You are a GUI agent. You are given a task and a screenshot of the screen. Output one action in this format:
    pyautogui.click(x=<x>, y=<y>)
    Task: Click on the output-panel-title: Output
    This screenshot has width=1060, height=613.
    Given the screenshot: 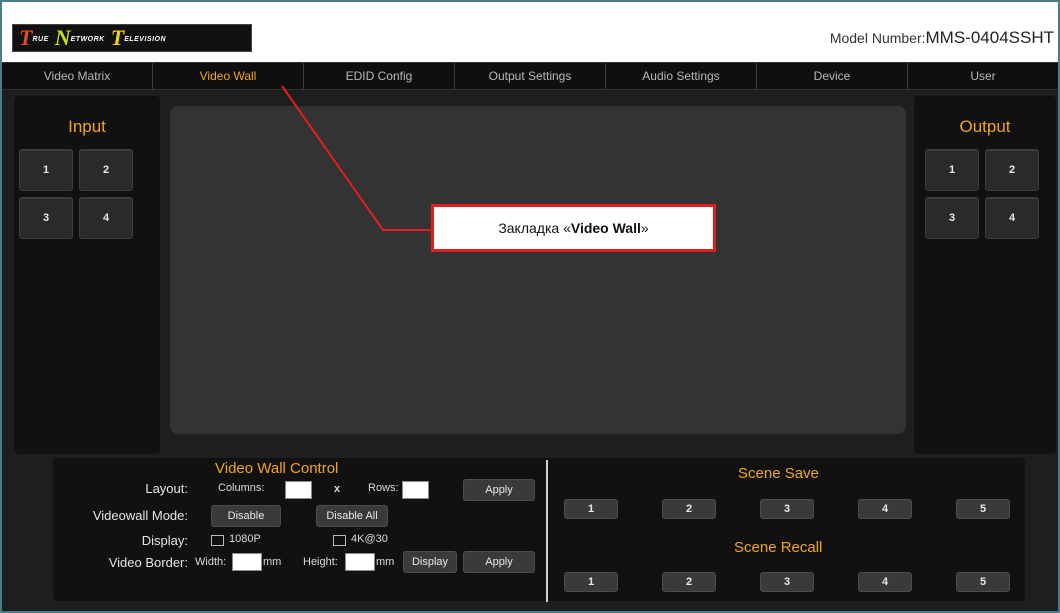 What is the action you would take?
    pyautogui.click(x=985, y=126)
    